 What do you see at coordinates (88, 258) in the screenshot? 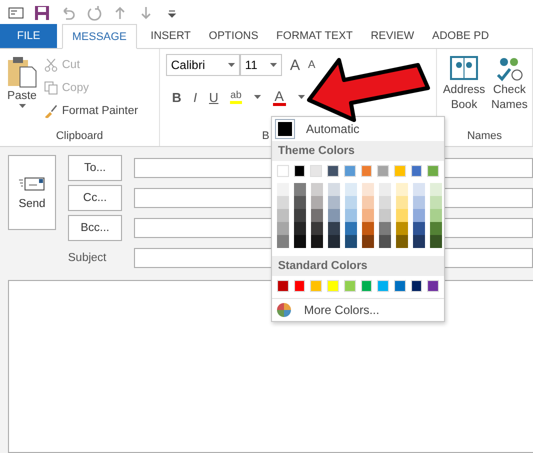
I see `subject-label: Subject` at bounding box center [88, 258].